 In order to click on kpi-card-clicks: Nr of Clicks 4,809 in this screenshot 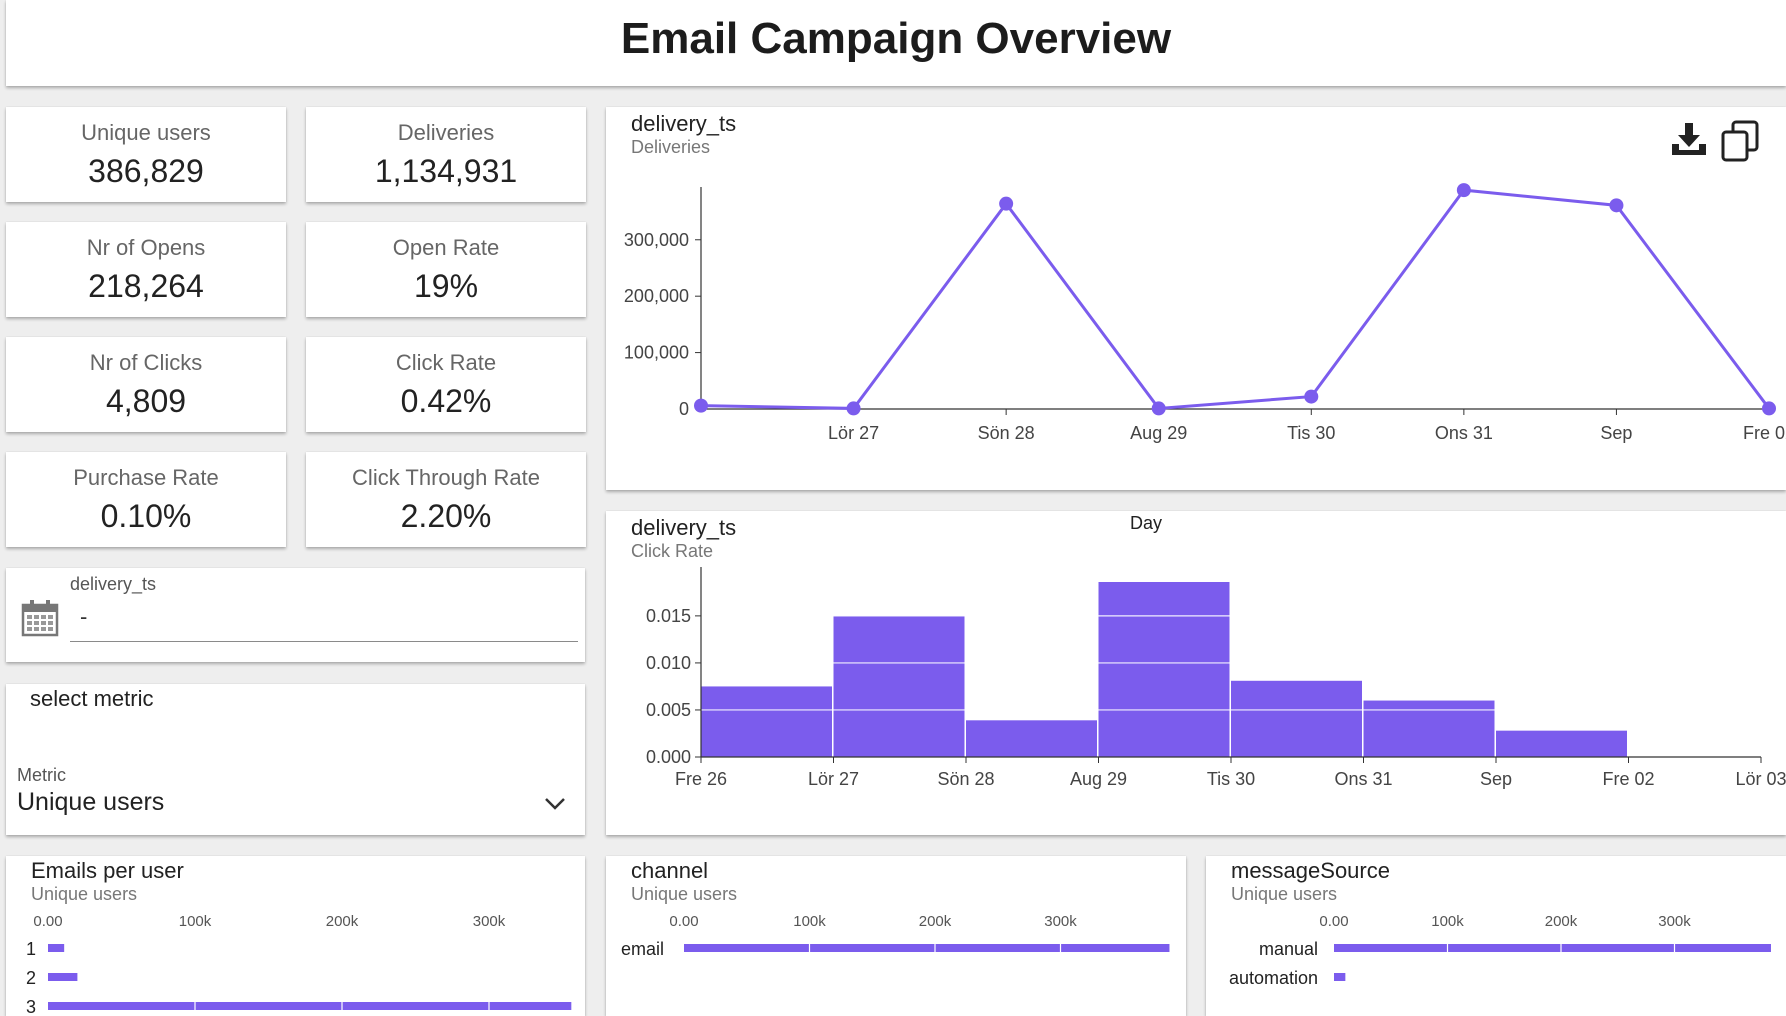, I will do `click(146, 384)`.